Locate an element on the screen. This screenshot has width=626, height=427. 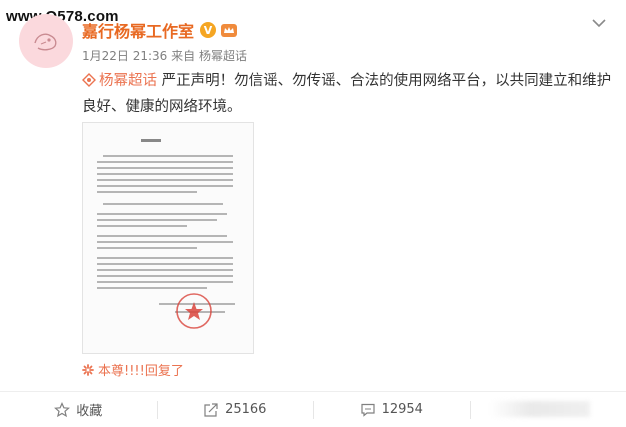
favorite-label: 收藏 is located at coordinates (89, 409).